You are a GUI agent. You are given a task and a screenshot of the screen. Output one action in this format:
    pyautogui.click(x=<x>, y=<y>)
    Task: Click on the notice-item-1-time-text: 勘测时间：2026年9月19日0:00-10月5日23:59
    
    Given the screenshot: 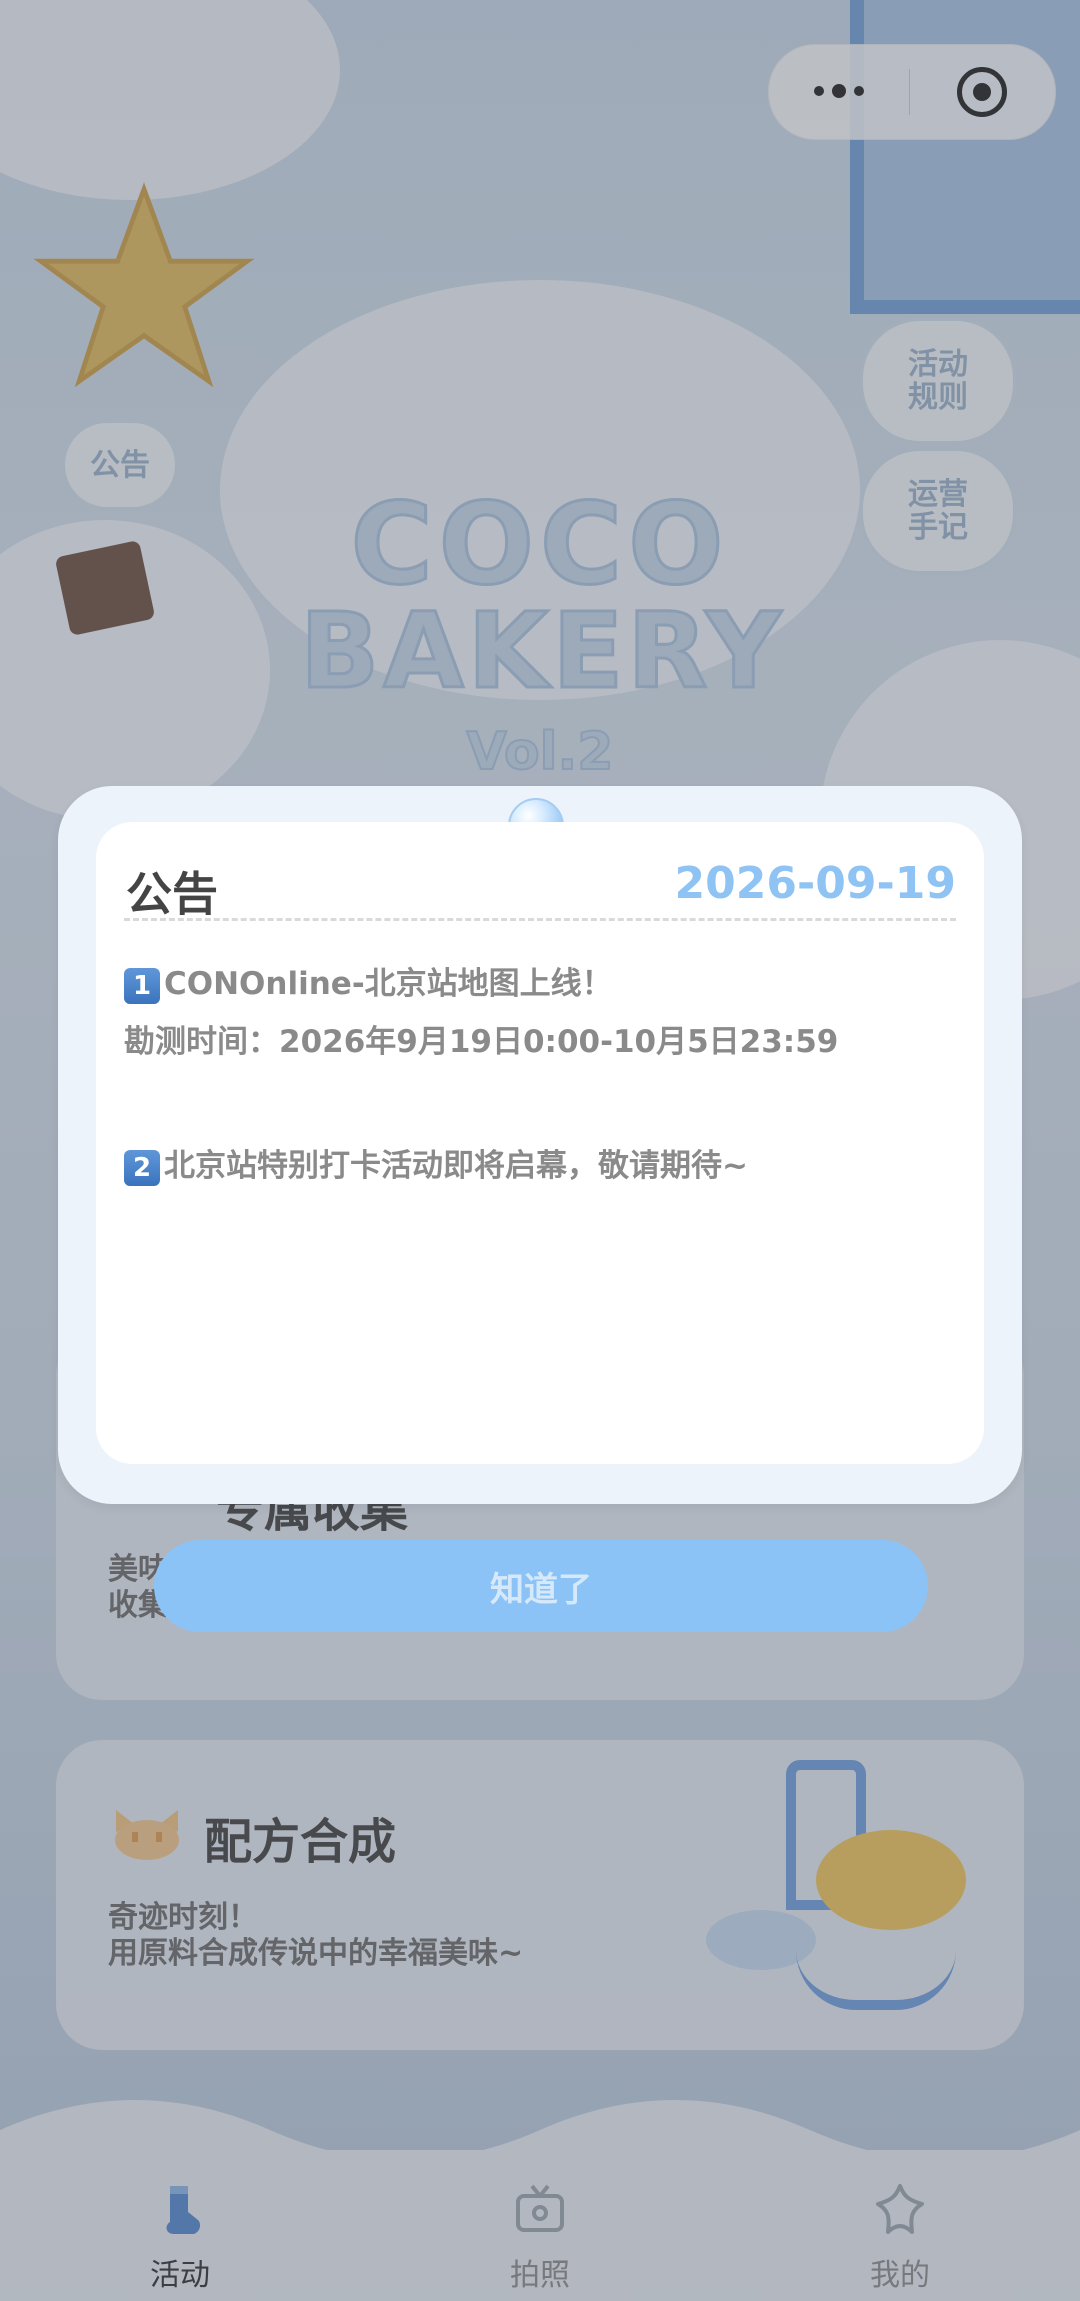 What is the action you would take?
    pyautogui.click(x=481, y=1042)
    